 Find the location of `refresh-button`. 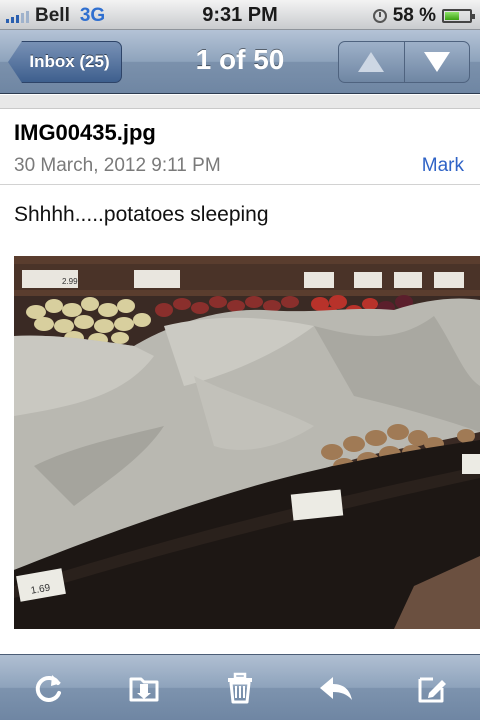

refresh-button is located at coordinates (48, 688).